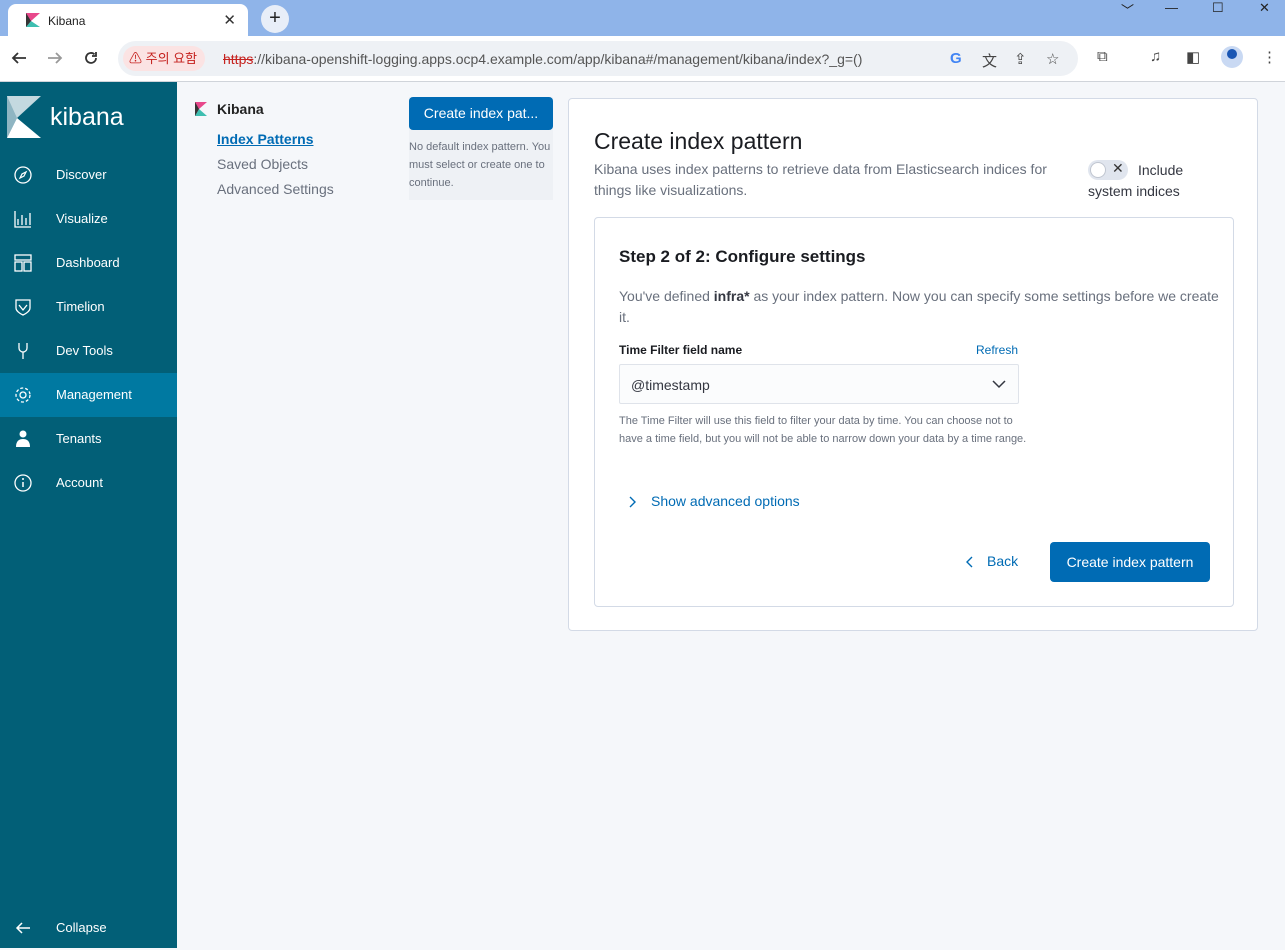 The width and height of the screenshot is (1285, 950). What do you see at coordinates (1003, 561) in the screenshot?
I see `back-label: Back` at bounding box center [1003, 561].